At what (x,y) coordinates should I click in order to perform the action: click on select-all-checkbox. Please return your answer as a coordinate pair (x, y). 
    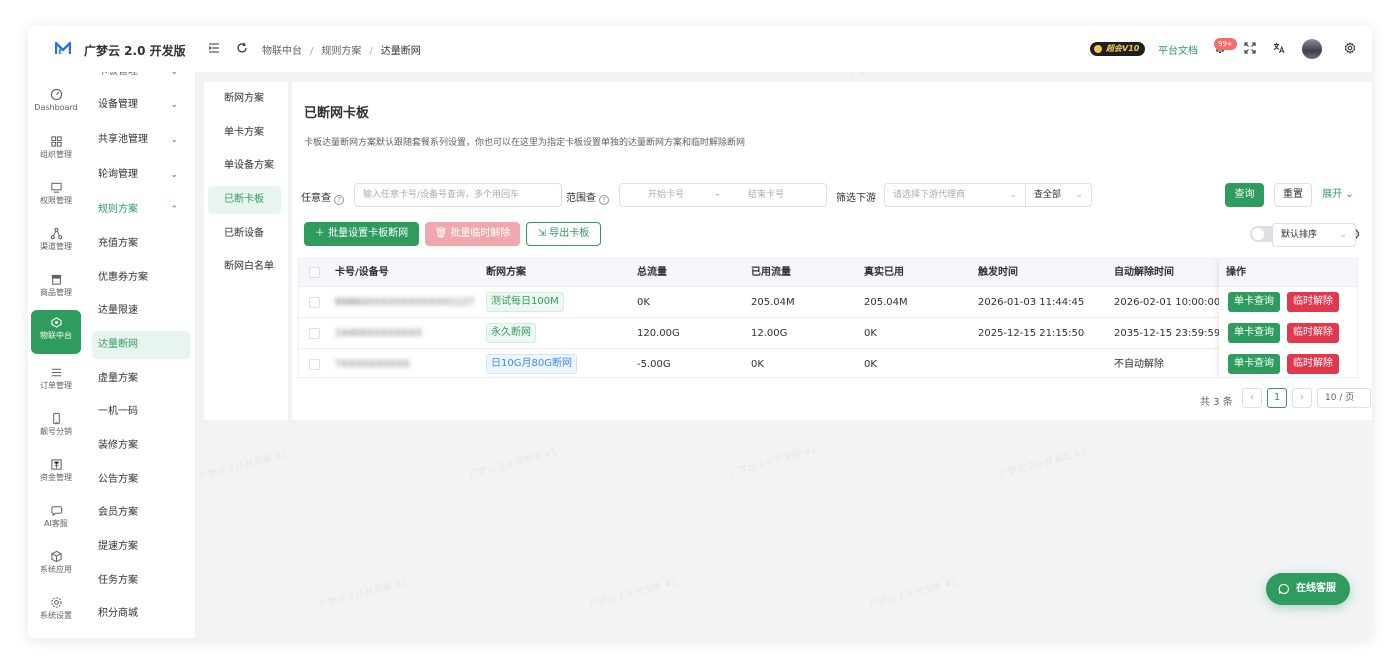
    Looking at the image, I should click on (314, 272).